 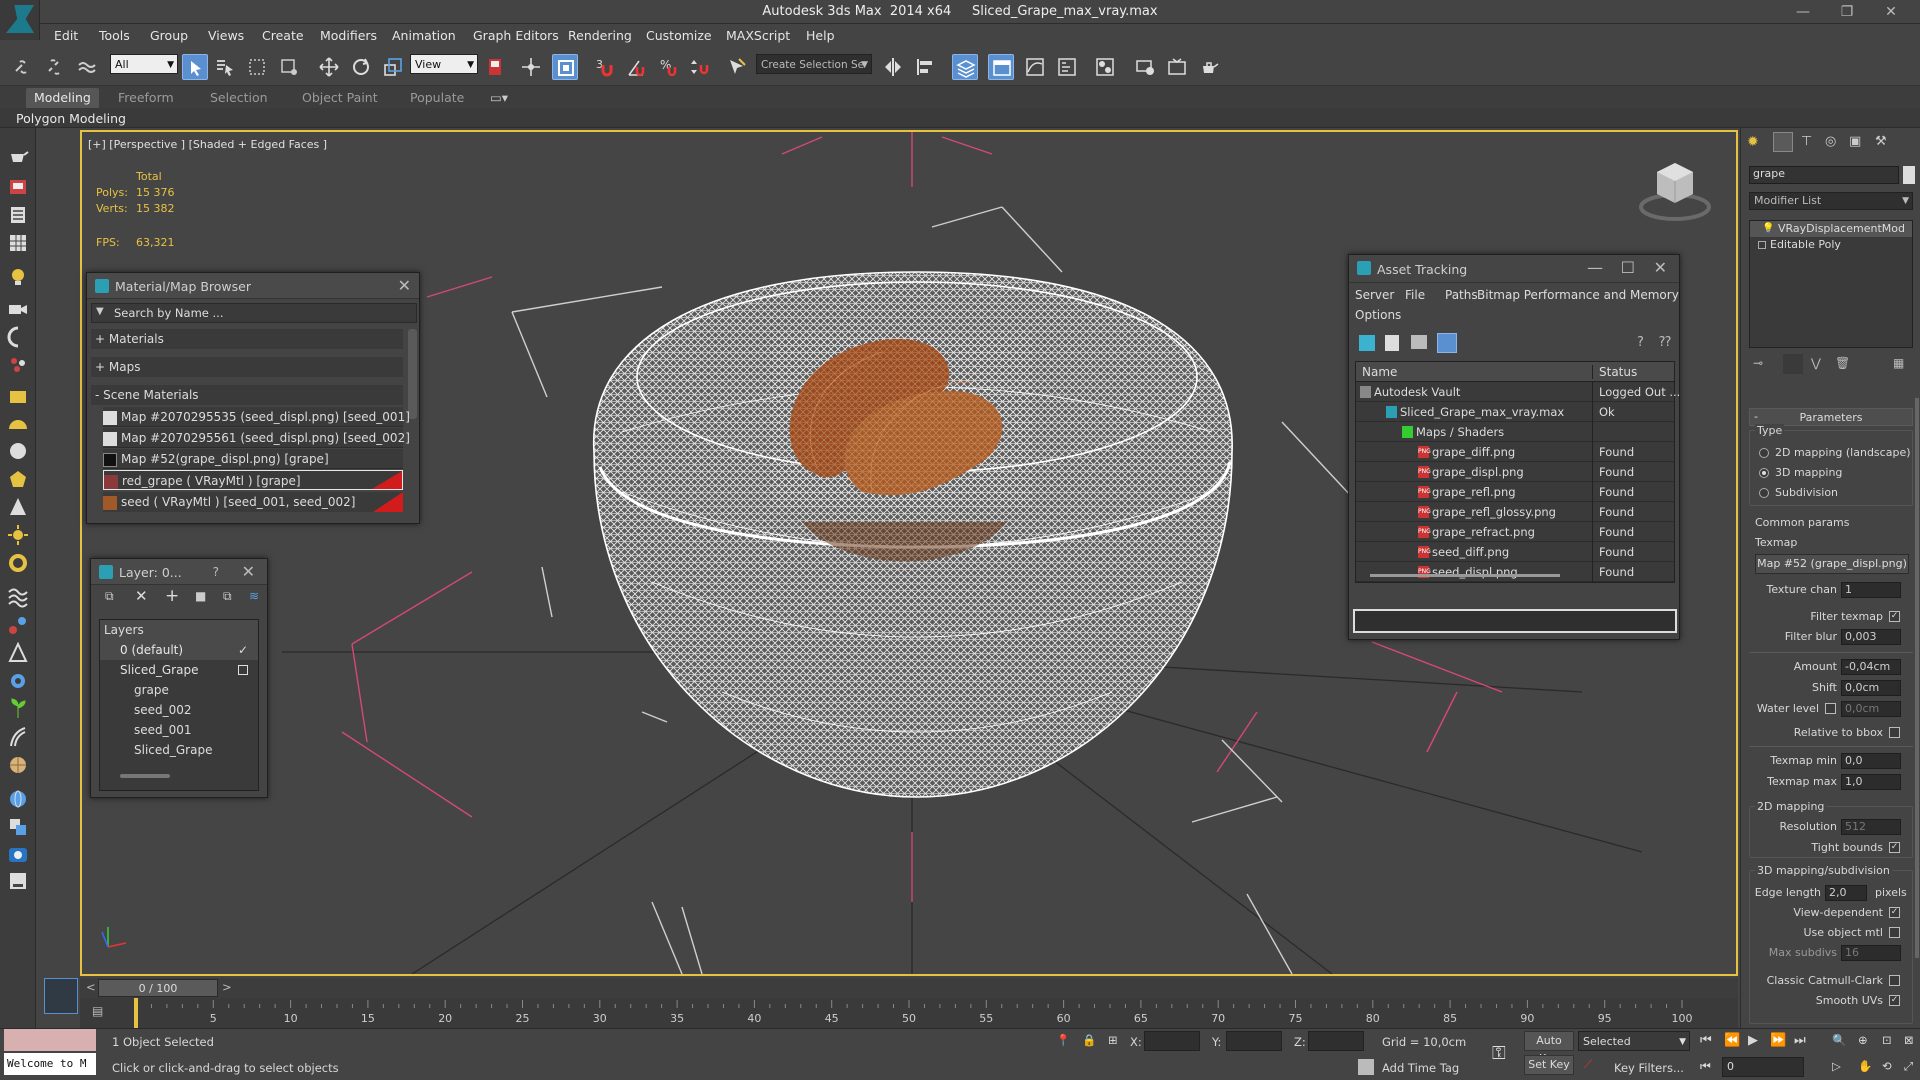 I want to click on select-by-name-button, so click(x=225, y=67).